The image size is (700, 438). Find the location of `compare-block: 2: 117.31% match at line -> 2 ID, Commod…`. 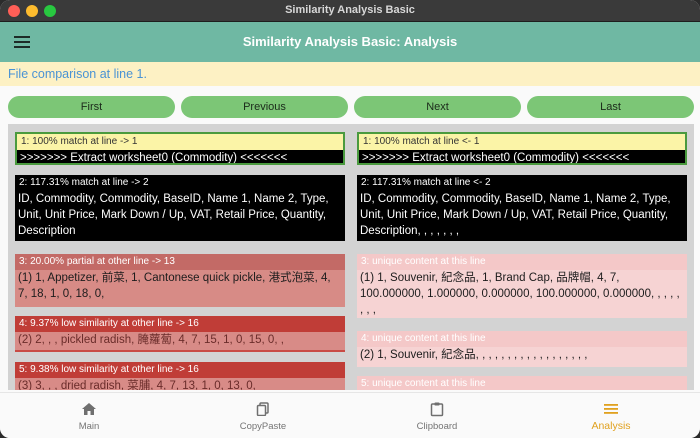

compare-block: 2: 117.31% match at line -> 2 ID, Commod… is located at coordinates (180, 208).